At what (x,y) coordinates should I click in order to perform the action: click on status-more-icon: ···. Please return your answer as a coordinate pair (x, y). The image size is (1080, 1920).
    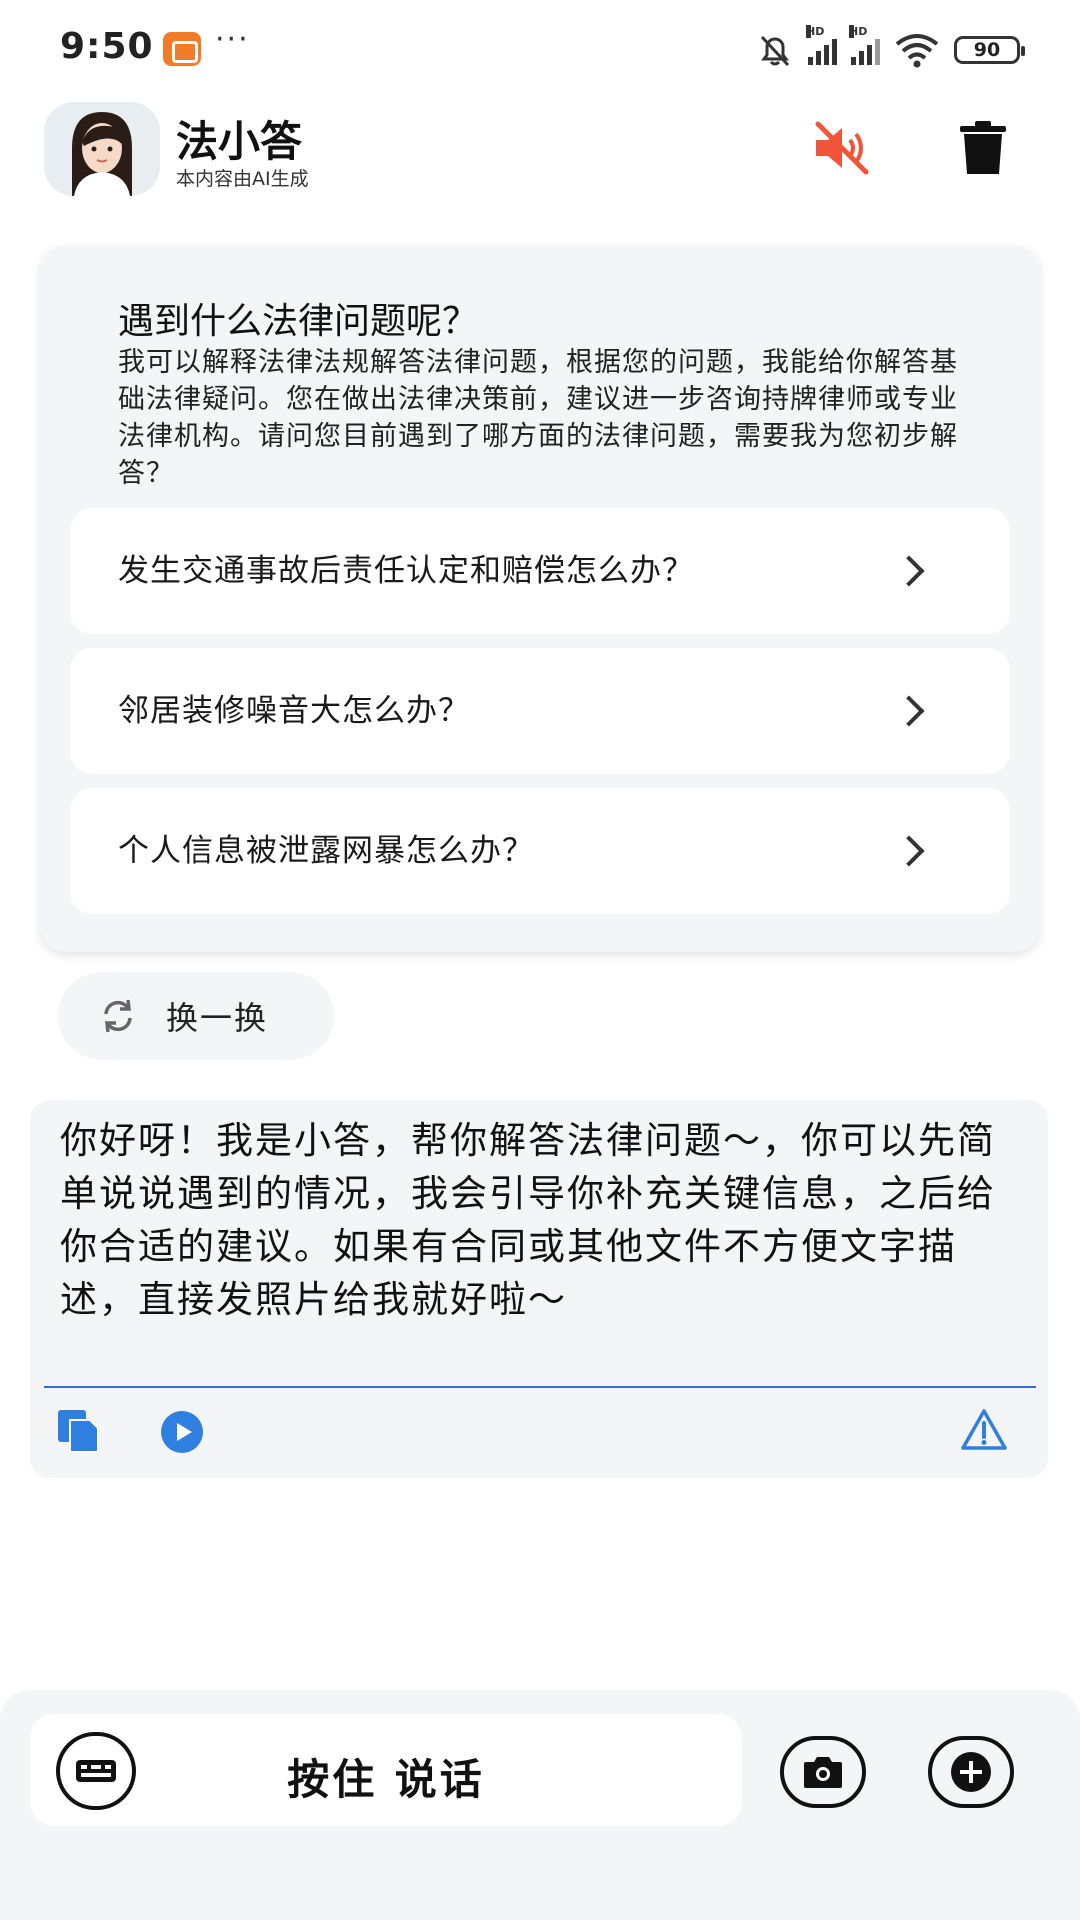
    Looking at the image, I should click on (232, 39).